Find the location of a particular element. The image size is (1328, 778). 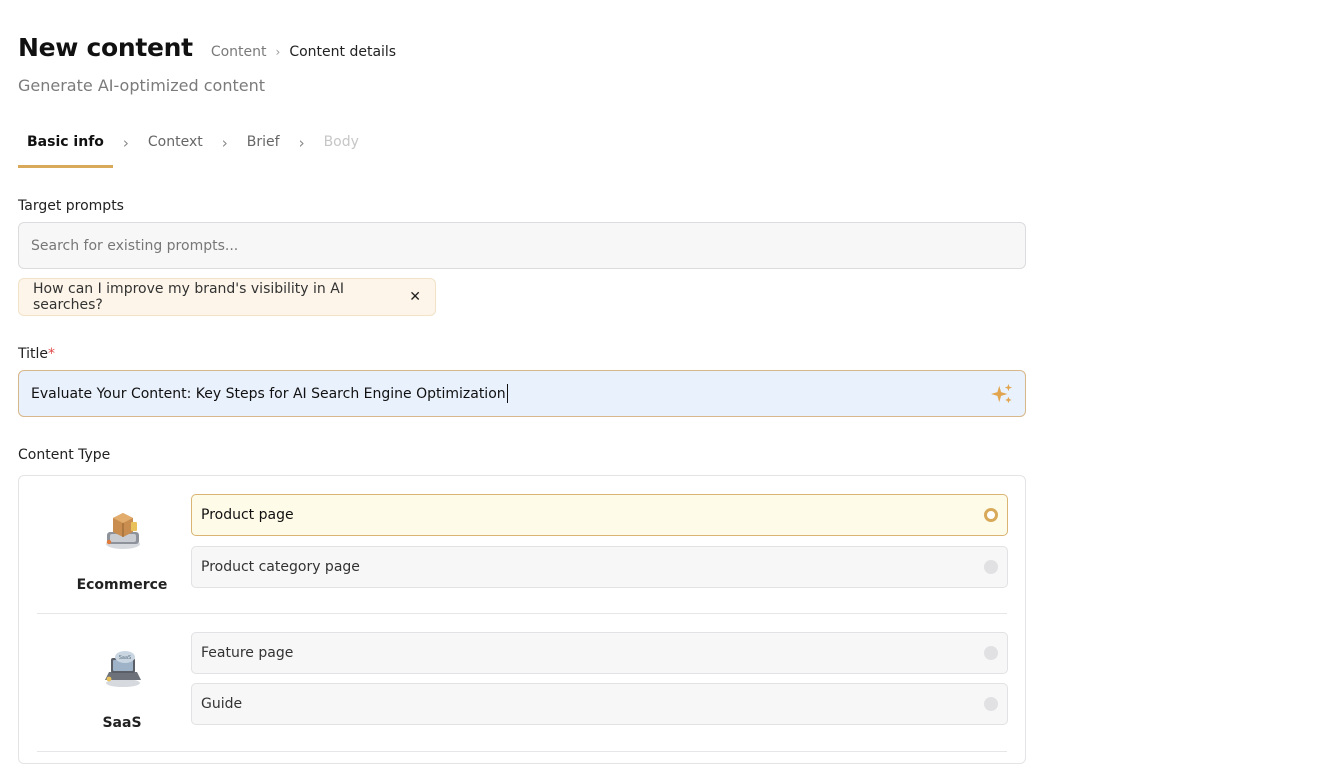

ecommerce-package-icon is located at coordinates (123, 531).